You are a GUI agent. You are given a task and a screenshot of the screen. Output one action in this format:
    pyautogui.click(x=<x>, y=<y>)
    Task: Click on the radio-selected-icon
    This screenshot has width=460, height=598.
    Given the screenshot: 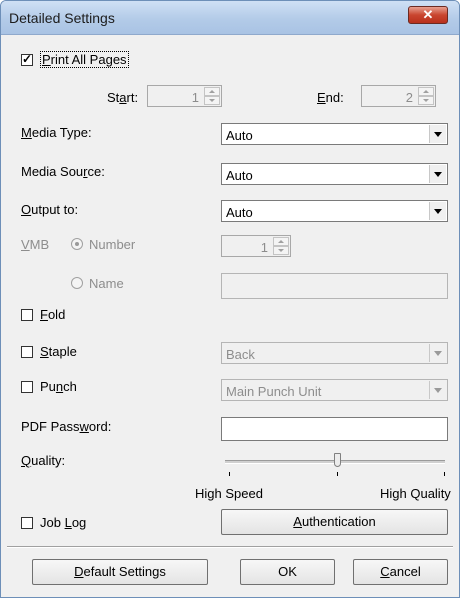 What is the action you would take?
    pyautogui.click(x=77, y=244)
    